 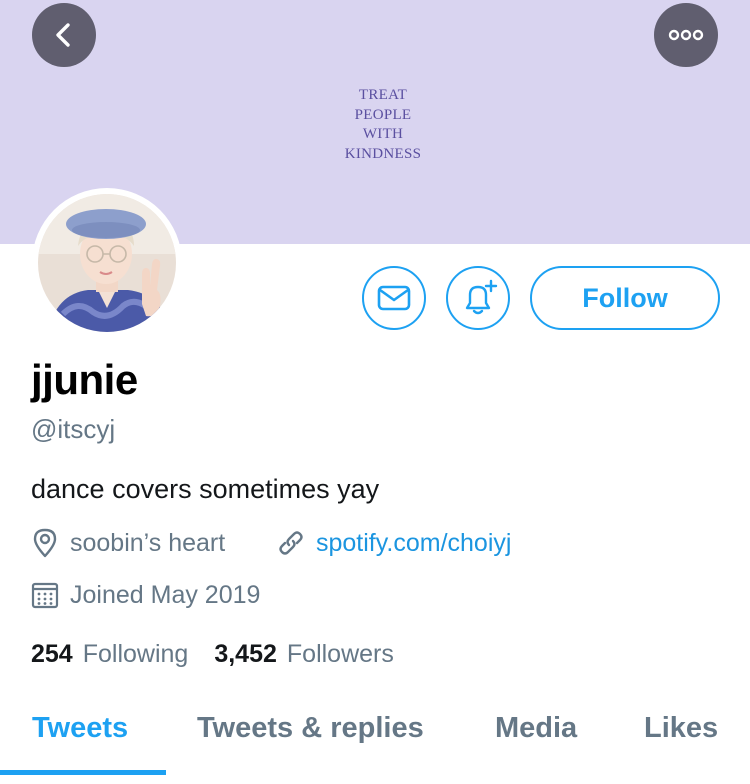 I want to click on more-options-button, so click(x=686, y=35).